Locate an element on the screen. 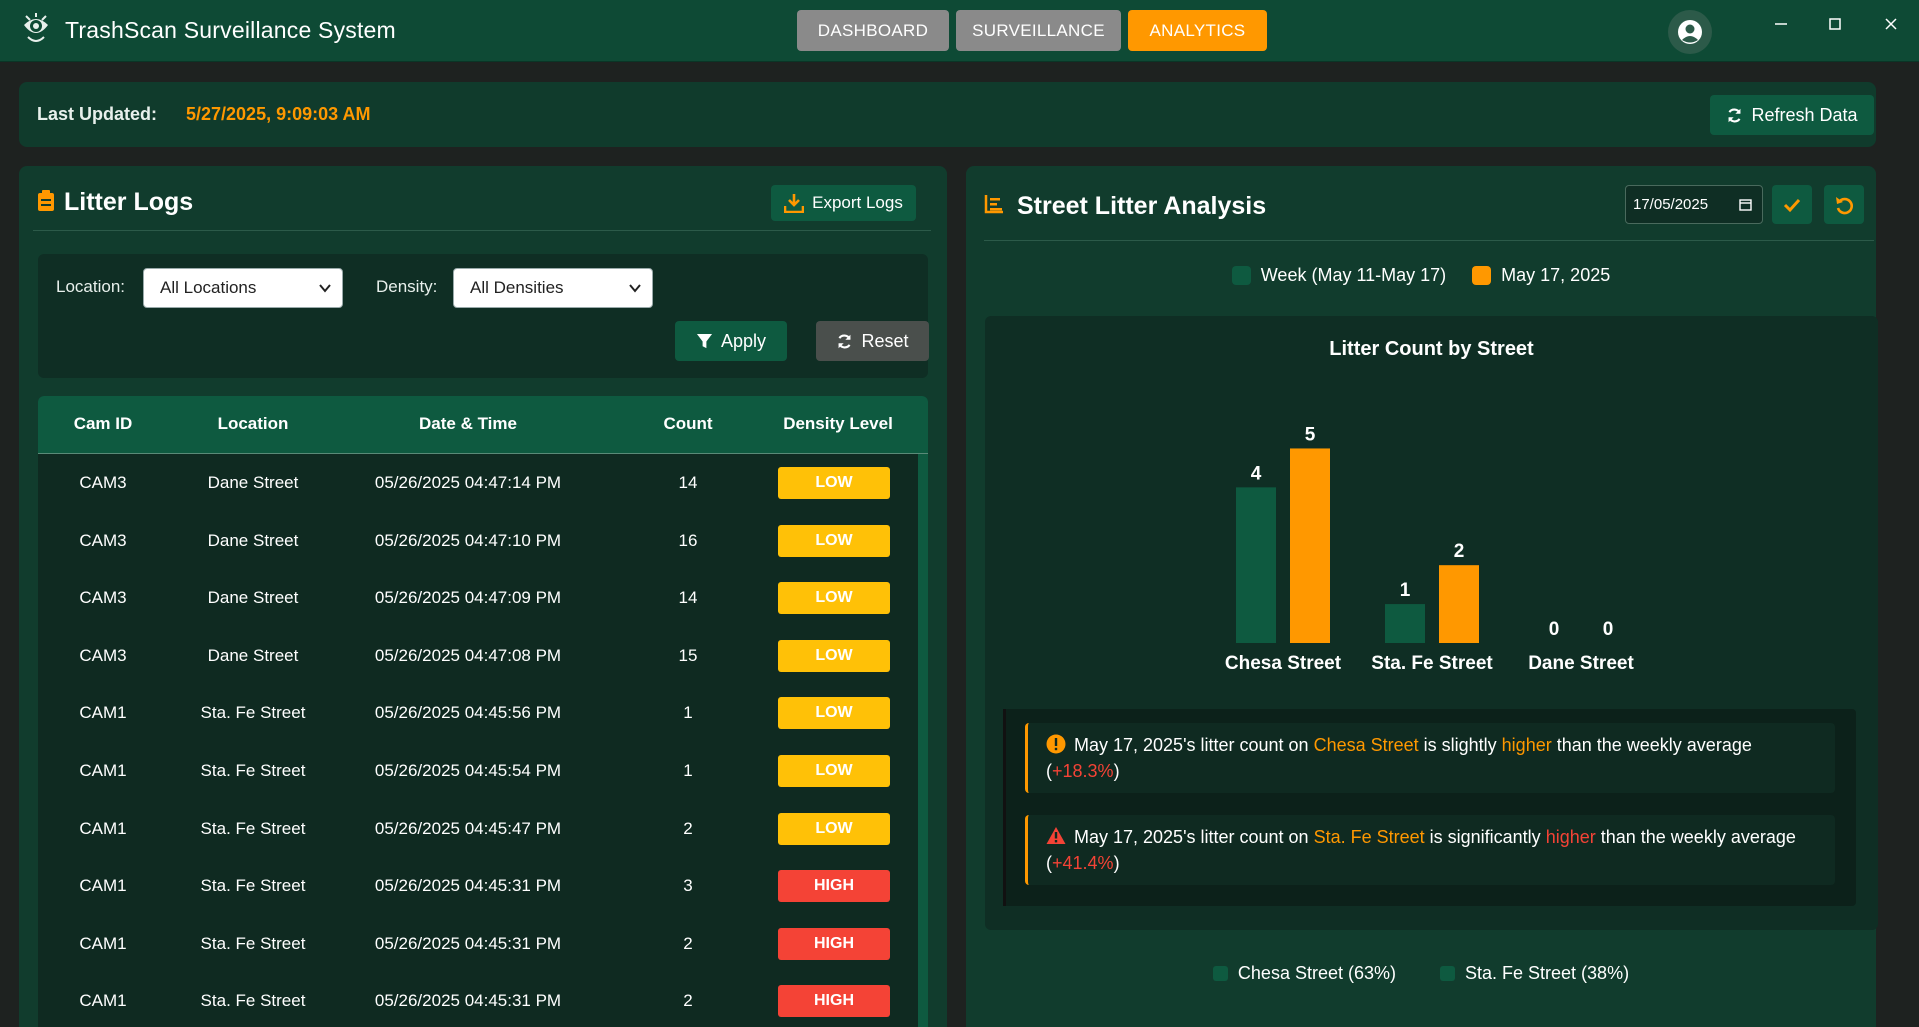  cell-datetime: 05/26/2025 04:47:08 PM is located at coordinates (468, 655).